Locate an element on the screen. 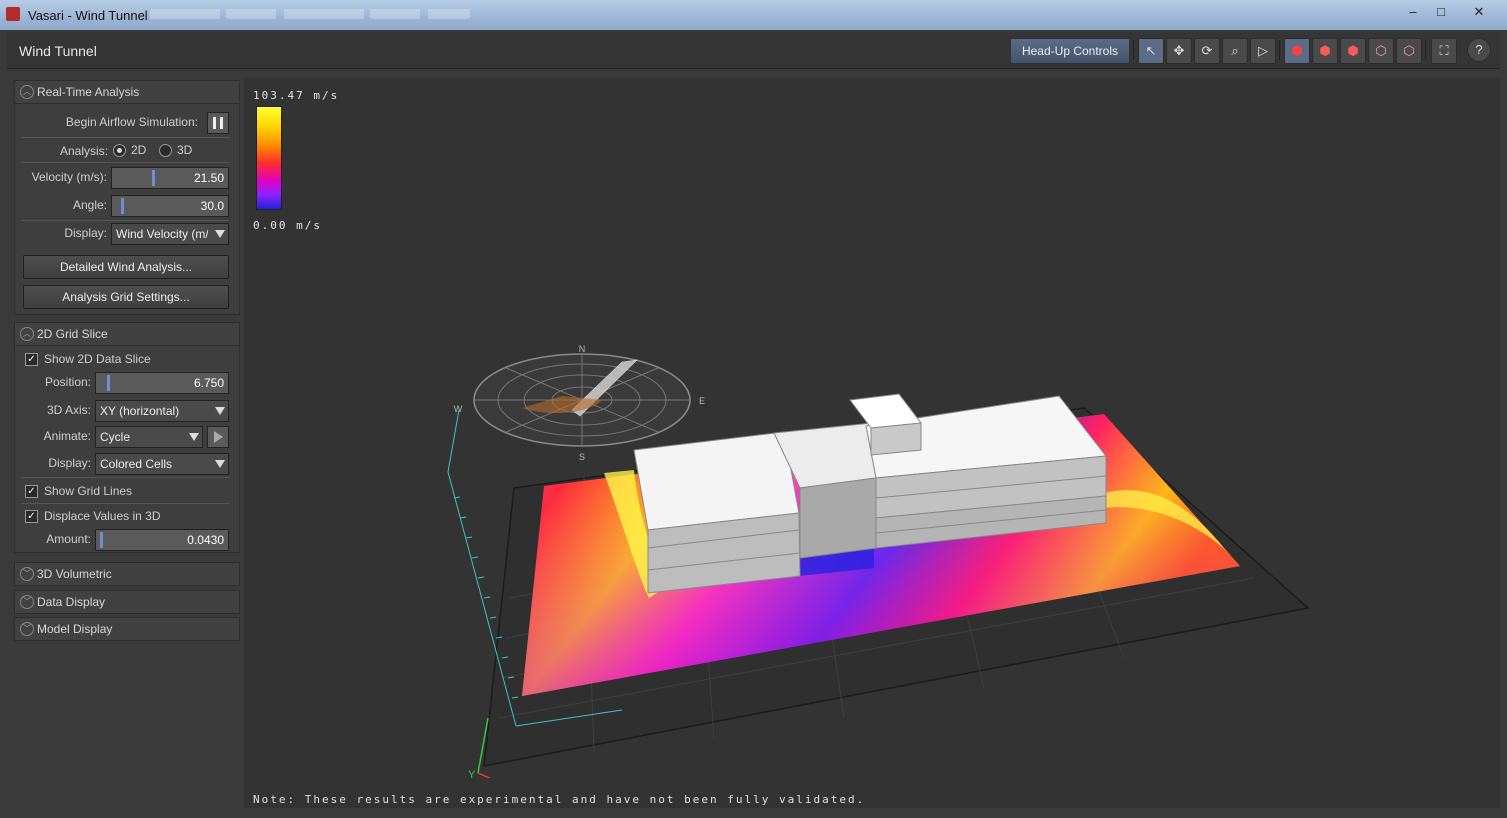 The image size is (1507, 818). analysis-3d-label: 3D is located at coordinates (185, 150).